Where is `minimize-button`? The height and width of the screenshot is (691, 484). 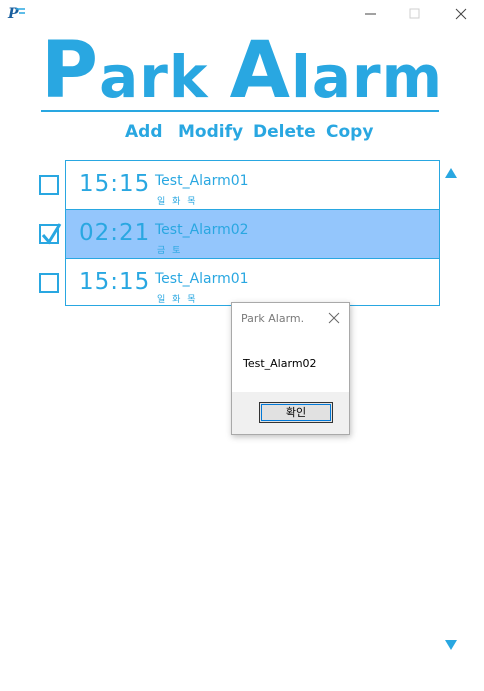 minimize-button is located at coordinates (371, 14).